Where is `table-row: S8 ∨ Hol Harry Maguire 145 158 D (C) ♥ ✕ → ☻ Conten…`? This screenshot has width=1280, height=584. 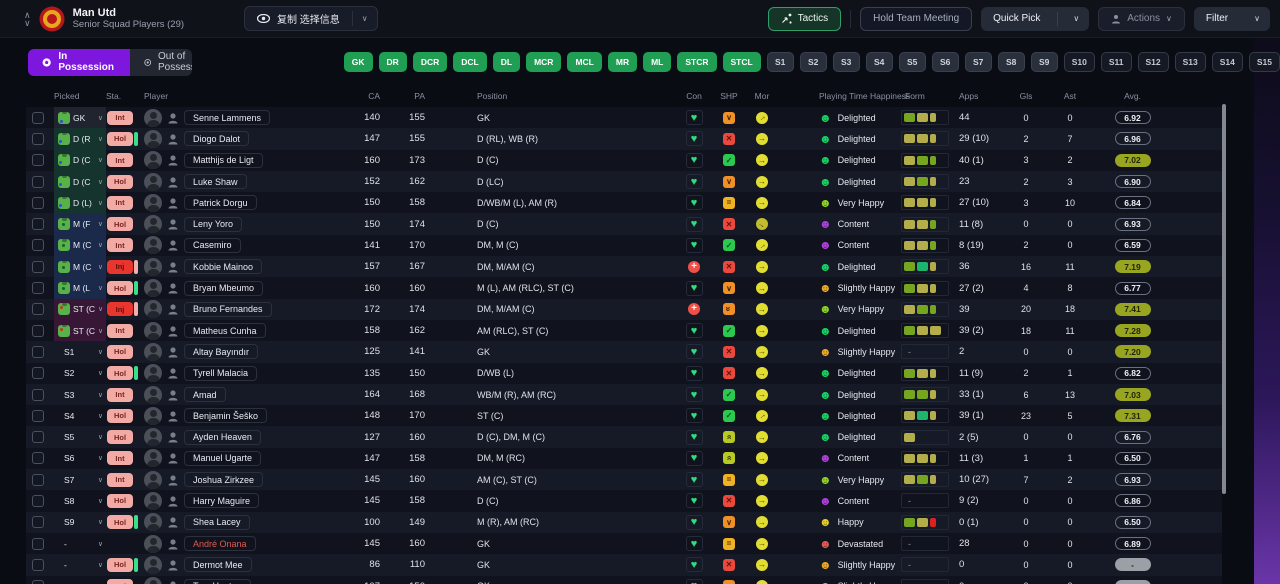 table-row: S8 ∨ Hol Harry Maguire 145 158 D (C) ♥ ✕ → ☻ Conten… is located at coordinates (624, 501).